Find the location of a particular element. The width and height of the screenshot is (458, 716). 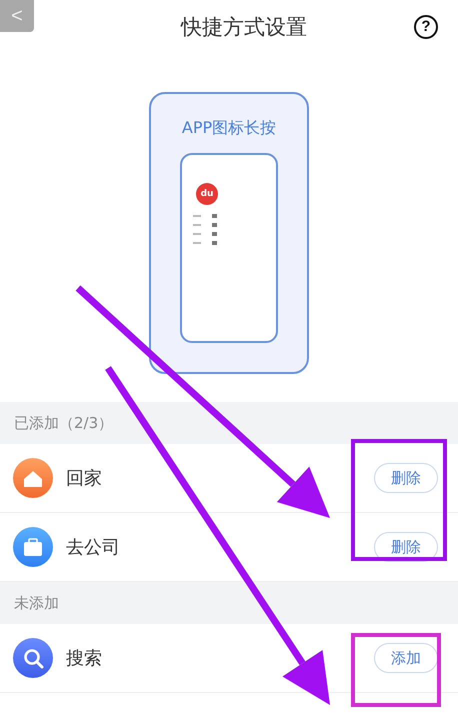

section-title: 未添加 is located at coordinates (36, 603).